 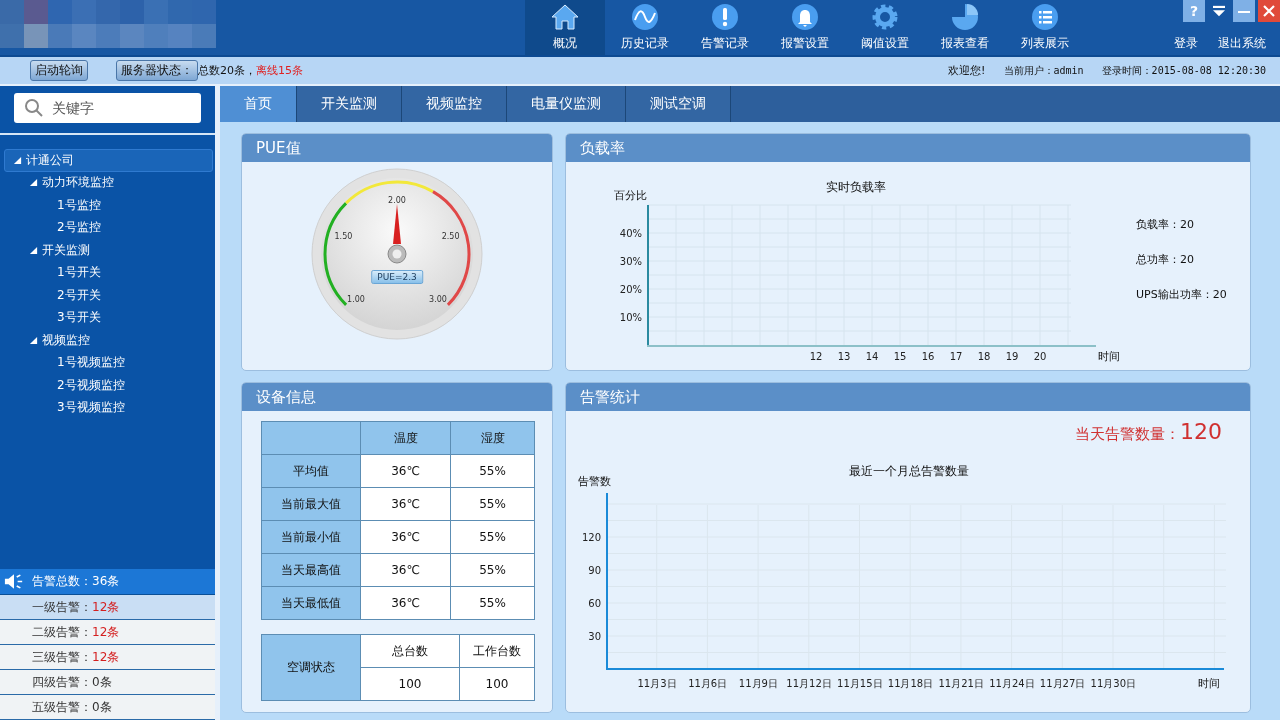 I want to click on row-header: 当天最低值, so click(x=311, y=603).